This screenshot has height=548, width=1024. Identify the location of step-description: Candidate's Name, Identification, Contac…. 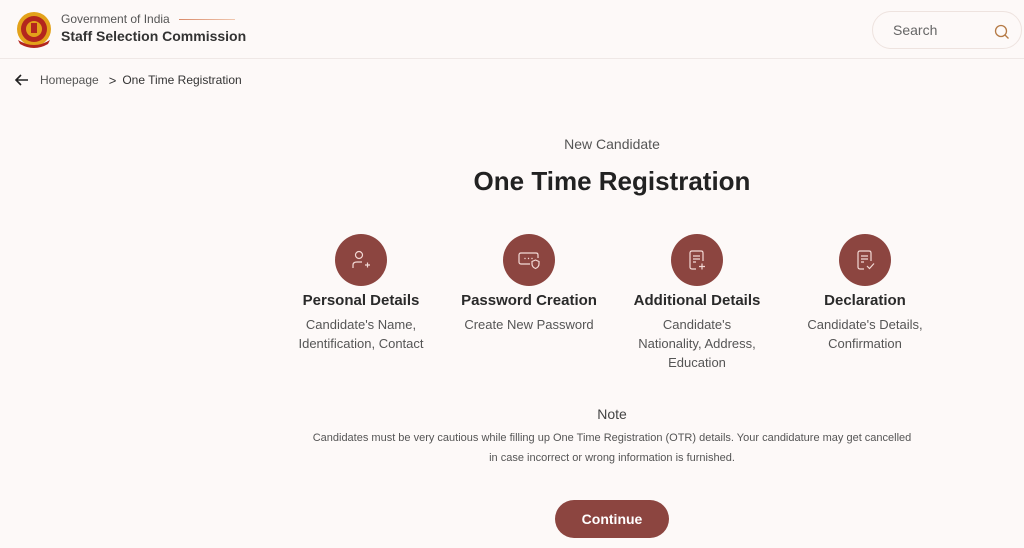
(361, 334).